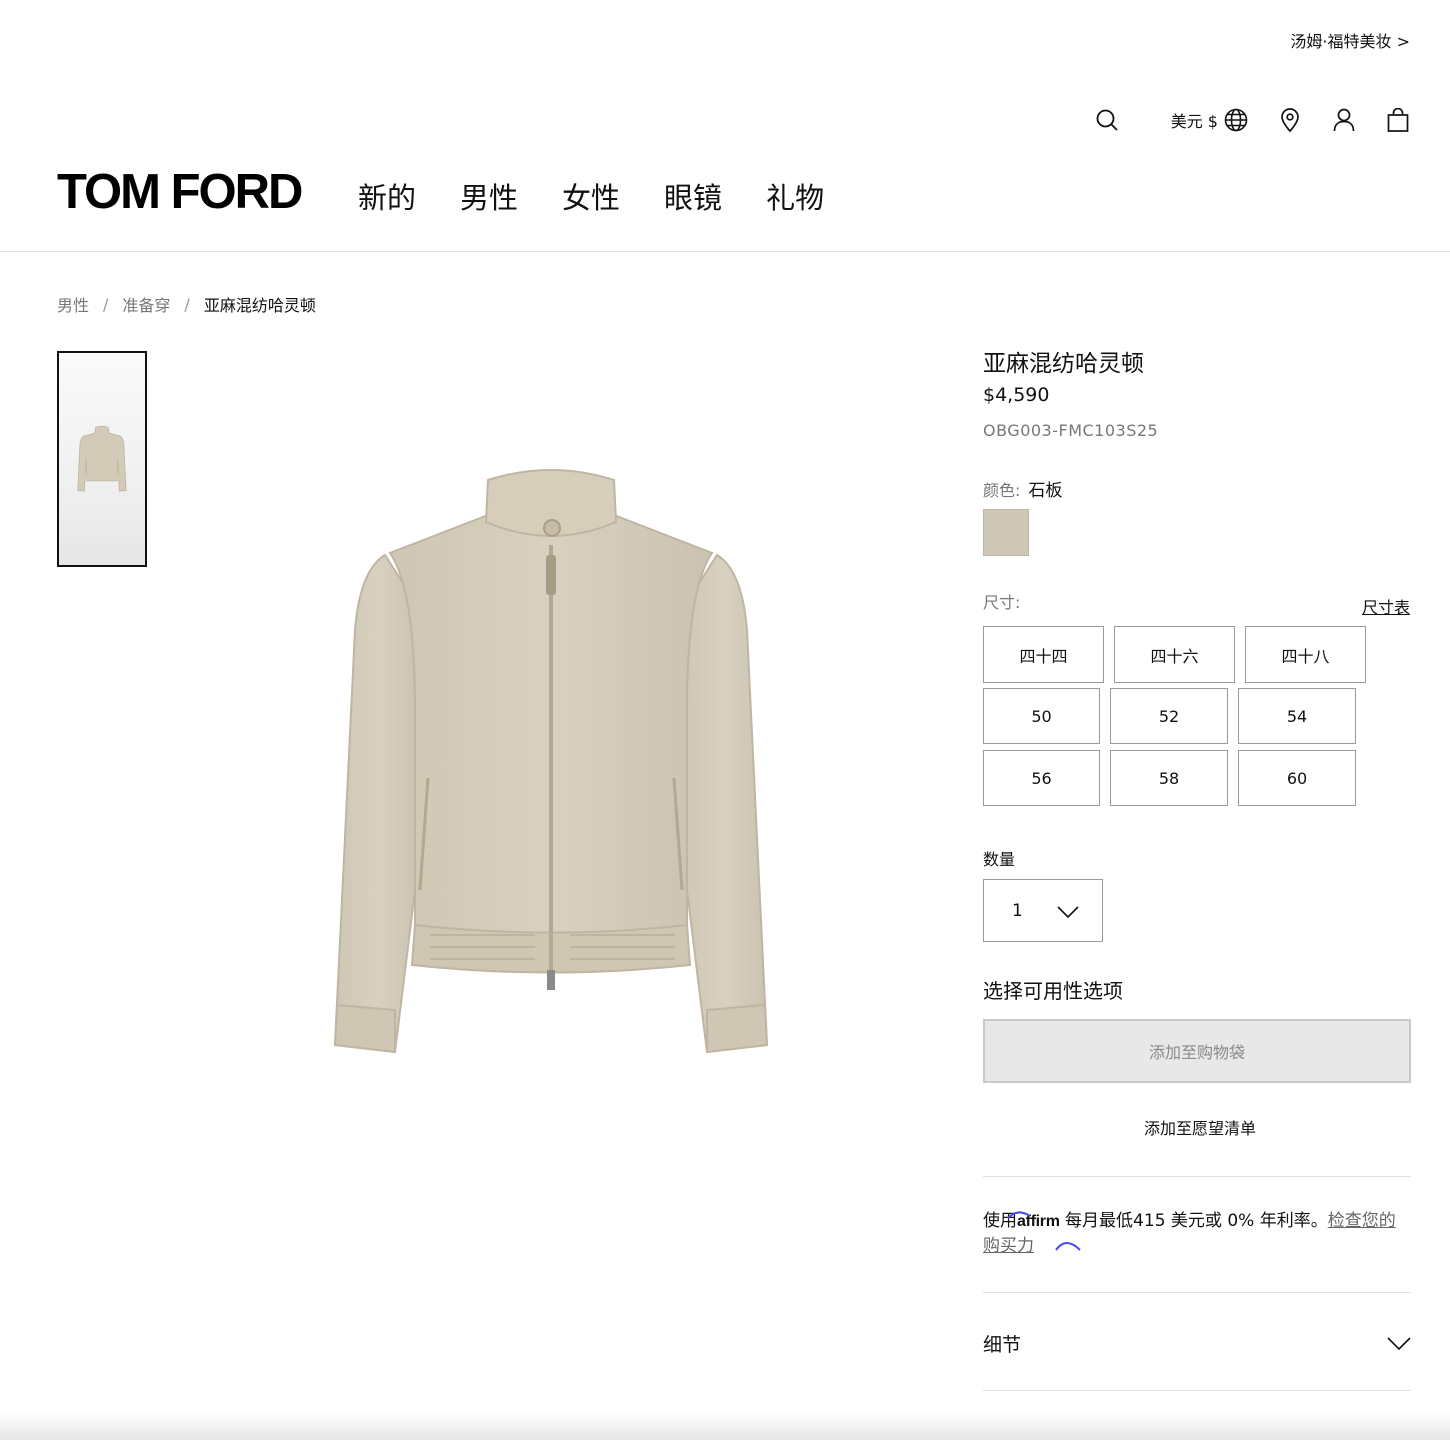 The height and width of the screenshot is (1440, 1450). Describe the element at coordinates (1017, 910) in the screenshot. I see `quantity-value: 1` at that location.